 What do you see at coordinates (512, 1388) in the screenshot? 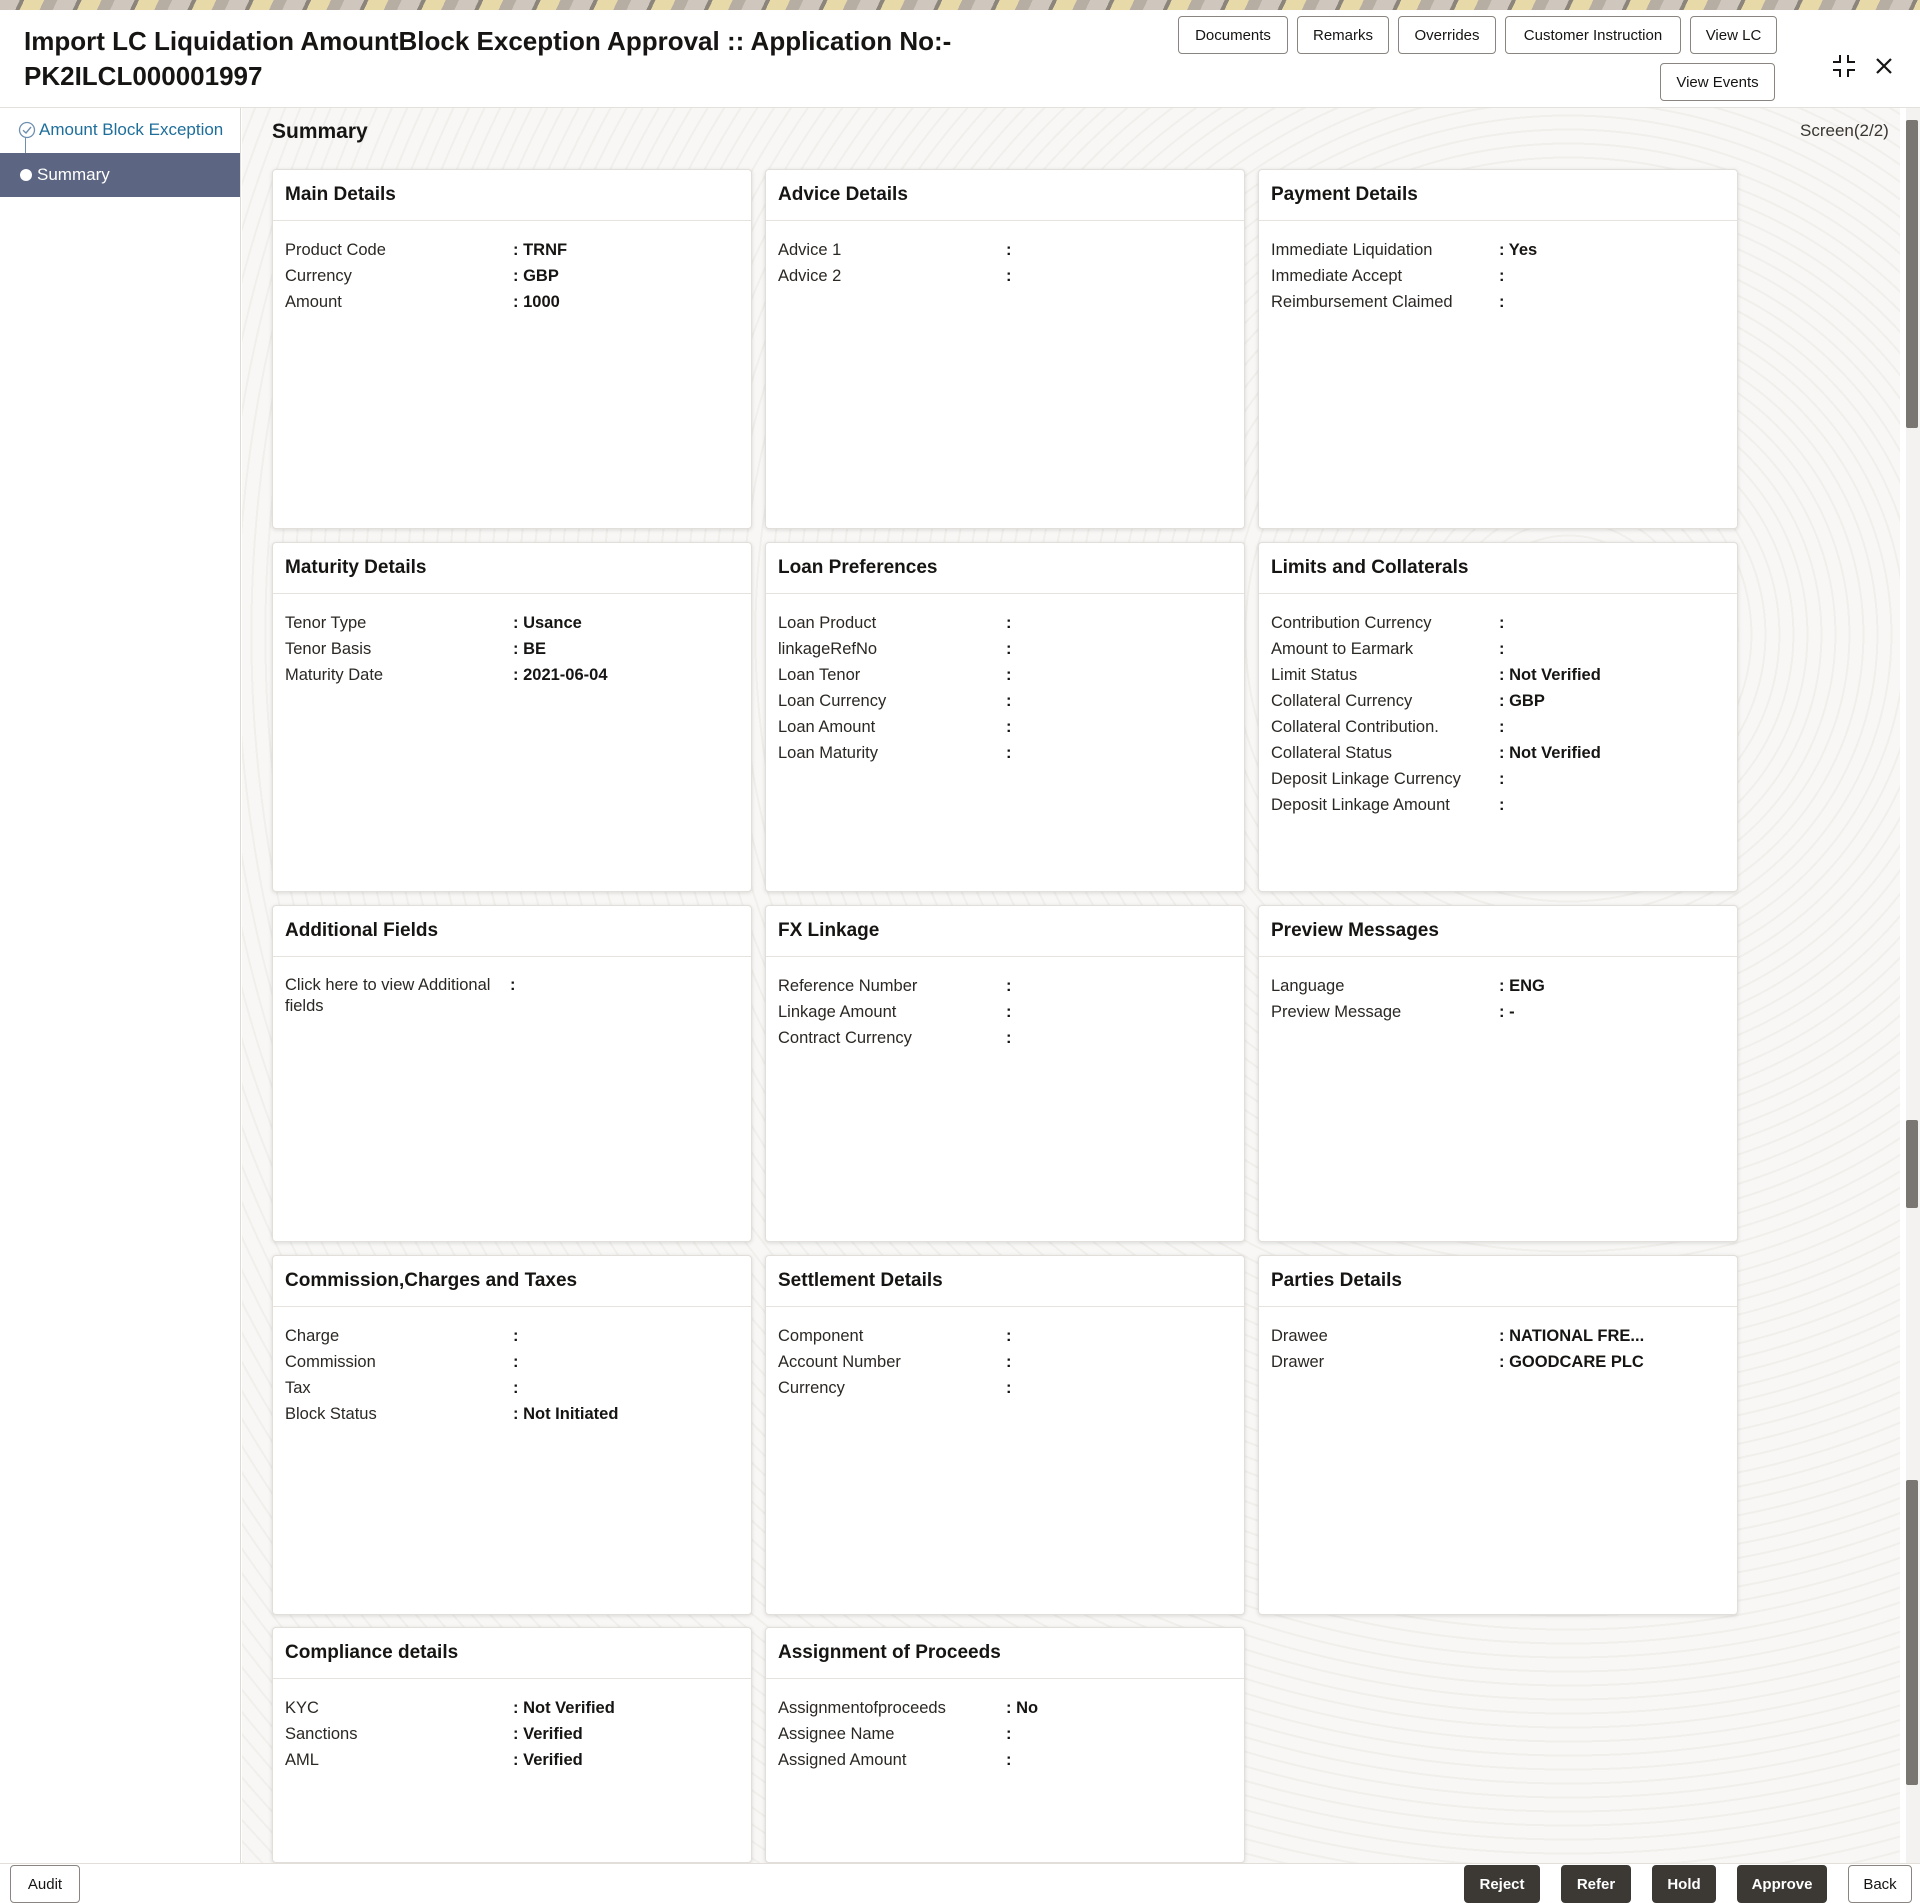
I see `detail-row: Tax` at bounding box center [512, 1388].